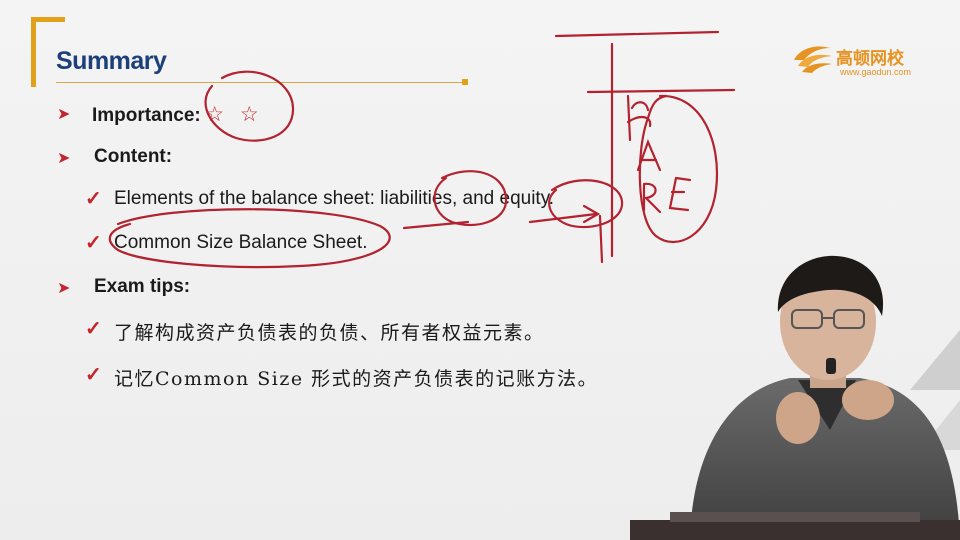 The width and height of the screenshot is (960, 540). Describe the element at coordinates (241, 242) in the screenshot. I see `content-item: Common Size Balance Sheet.` at that location.